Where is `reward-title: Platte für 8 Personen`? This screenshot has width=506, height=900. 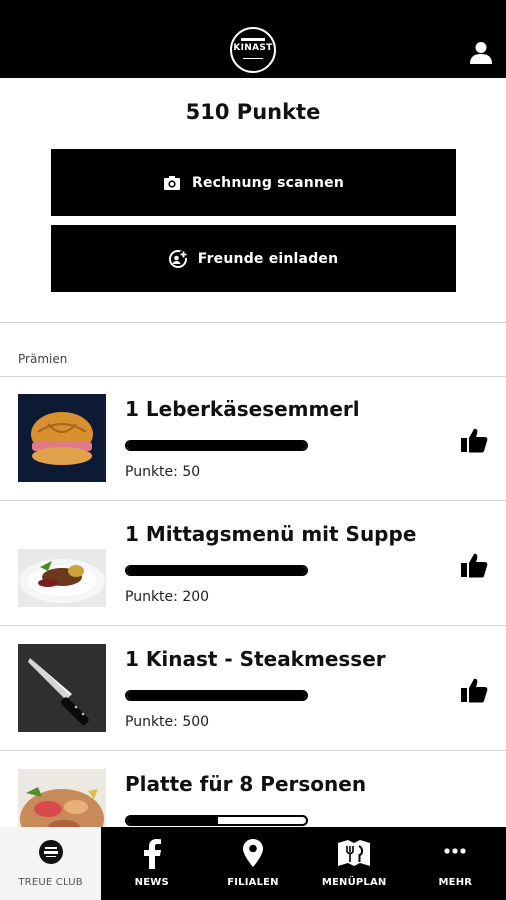
reward-title: Platte für 8 Personen is located at coordinates (246, 784).